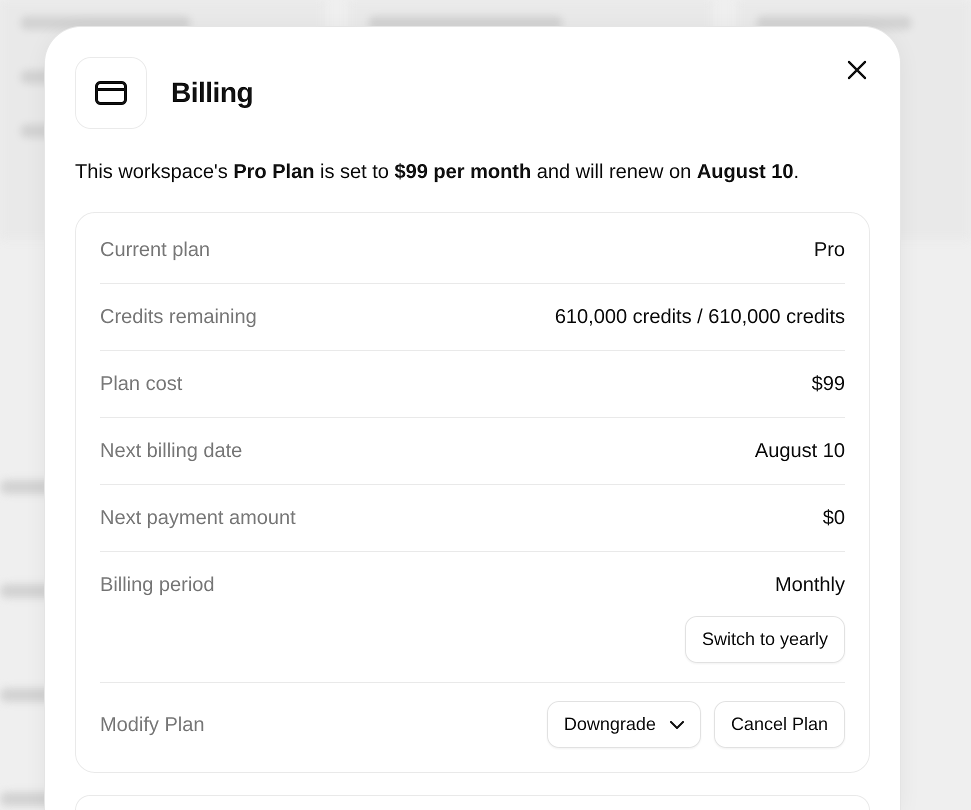  What do you see at coordinates (829, 250) in the screenshot?
I see `detail-value: Pro` at bounding box center [829, 250].